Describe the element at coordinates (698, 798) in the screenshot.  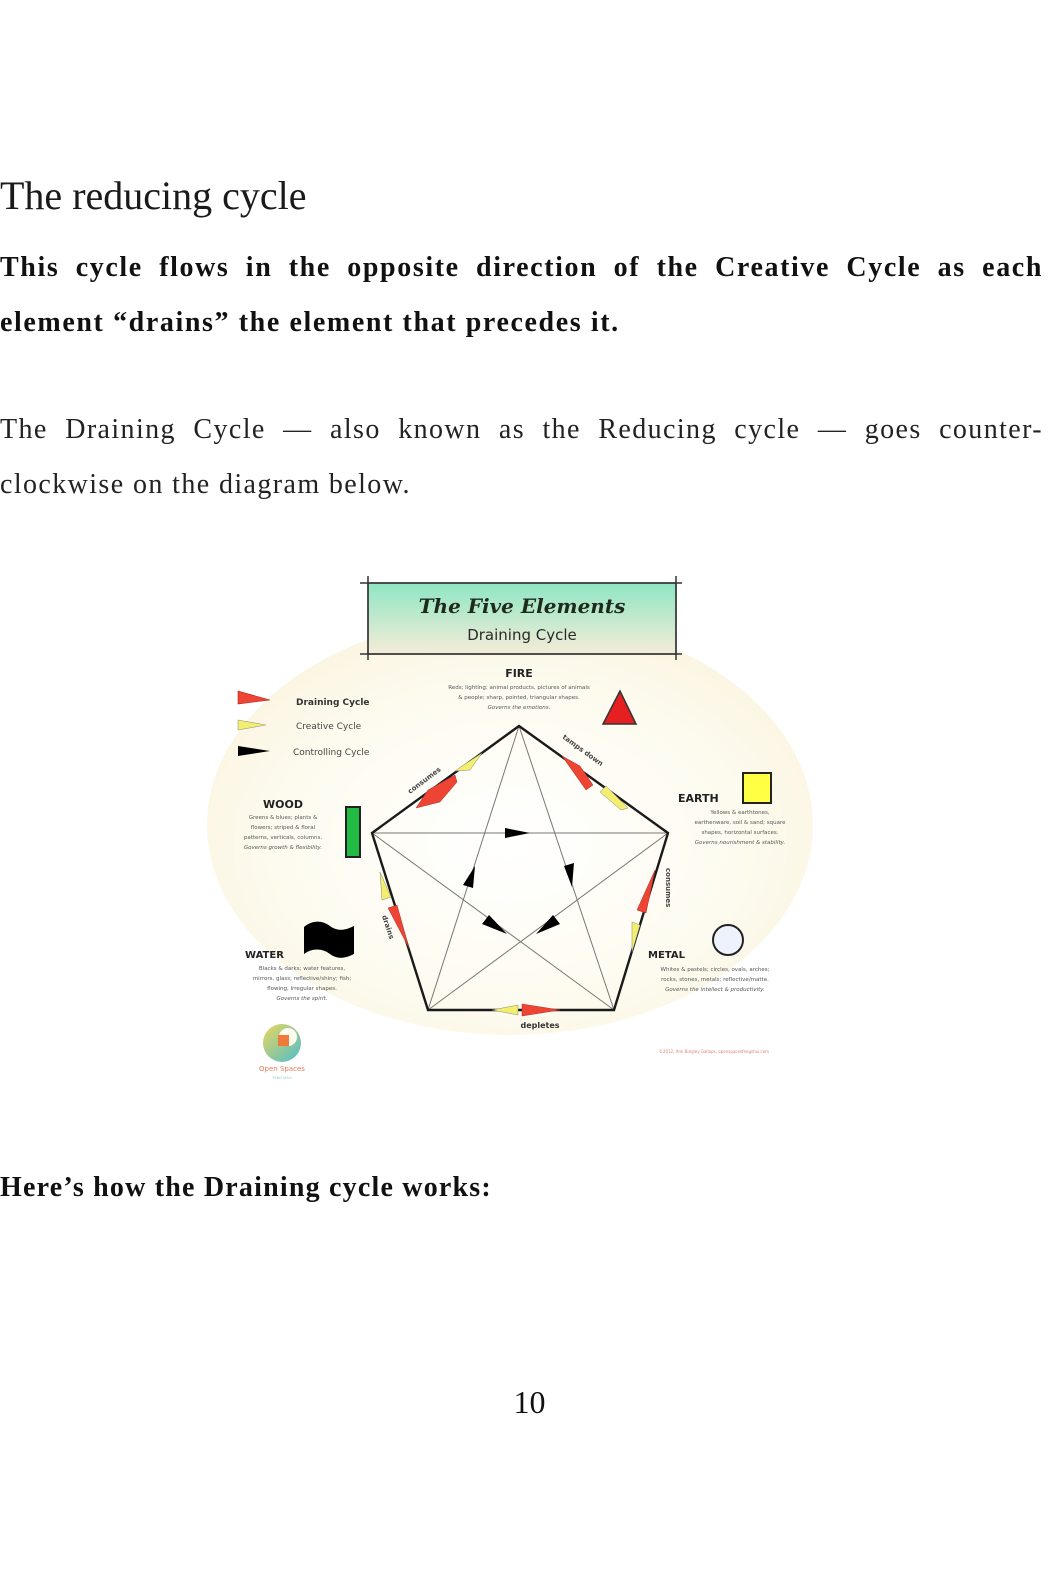
I see `svg-text: EARTH` at that location.